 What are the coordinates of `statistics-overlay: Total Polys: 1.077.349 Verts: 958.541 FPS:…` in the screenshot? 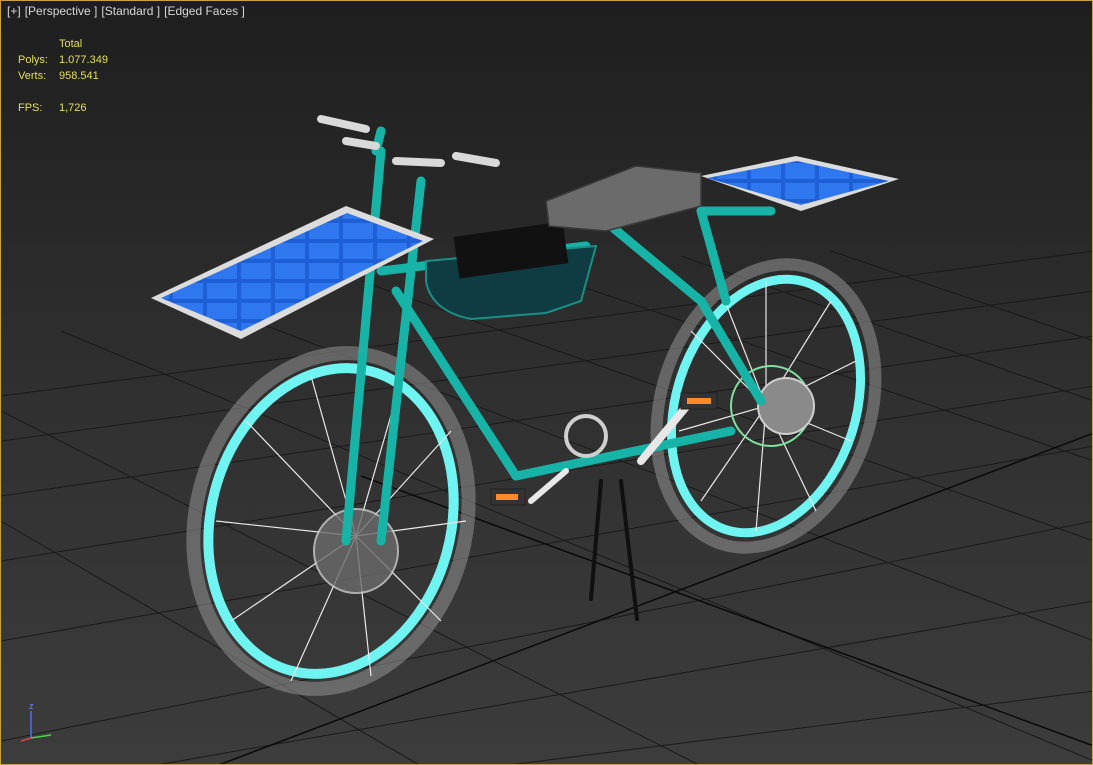 It's located at (63, 76).